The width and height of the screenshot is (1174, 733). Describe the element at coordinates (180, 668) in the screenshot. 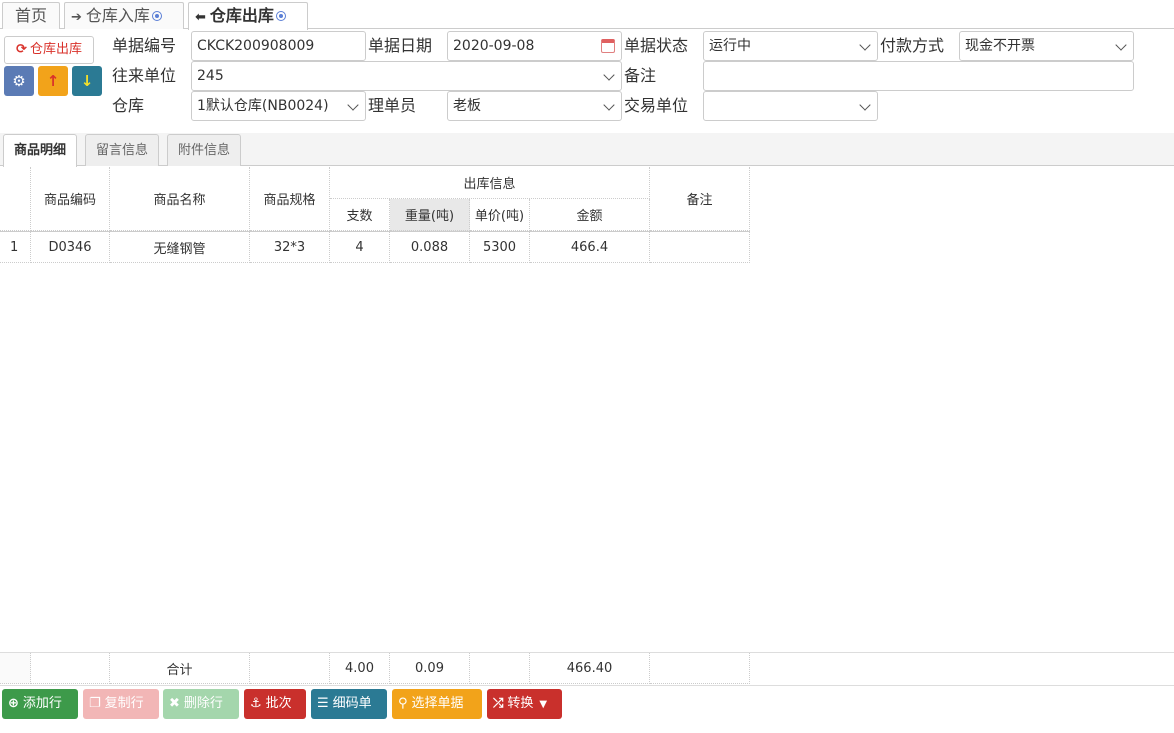

I see `footer-total-label: 合计` at that location.